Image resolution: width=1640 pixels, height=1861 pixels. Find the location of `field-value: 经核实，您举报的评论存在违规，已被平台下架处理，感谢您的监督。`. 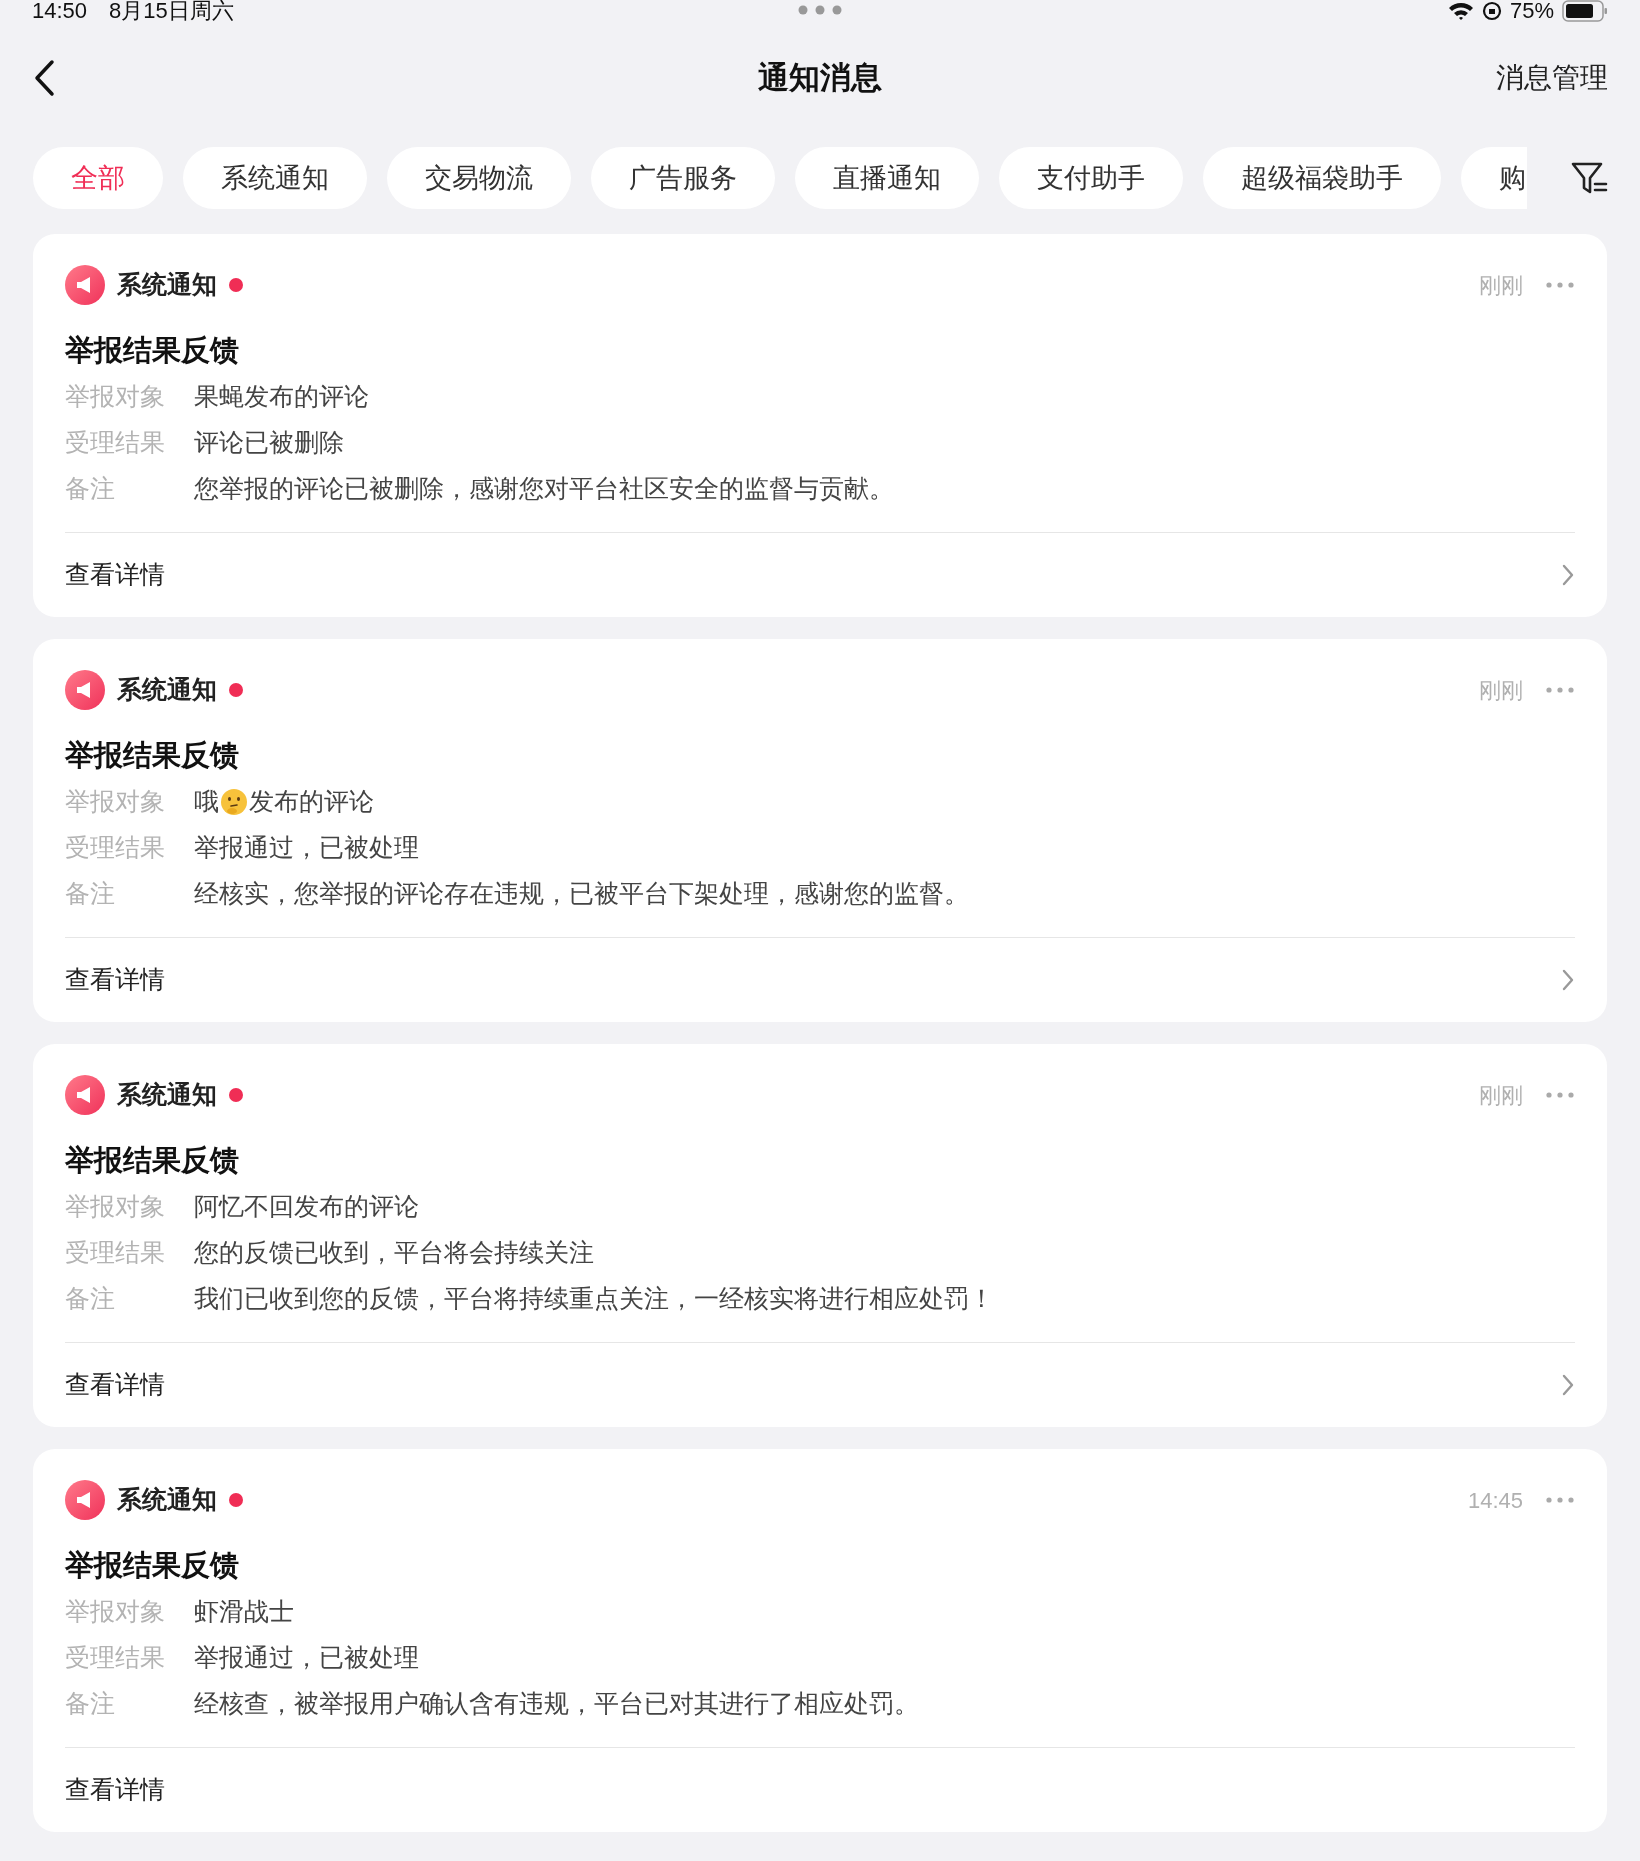

field-value: 经核实，您举报的评论存在违规，已被平台下架处理，感谢您的监督。 is located at coordinates (581, 894).